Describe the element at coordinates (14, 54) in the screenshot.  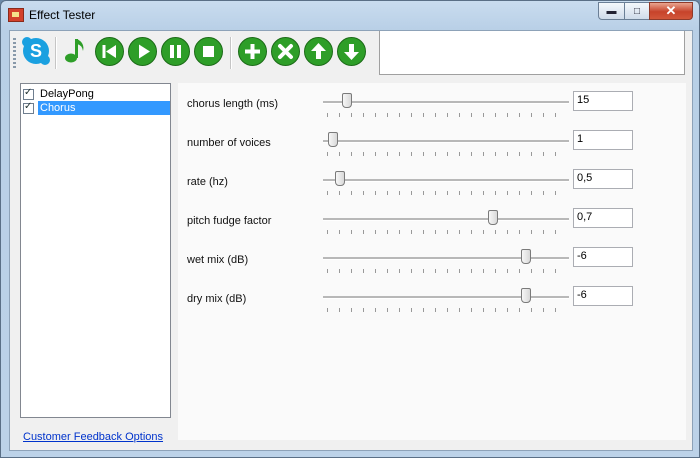
I see `toolbar-grip-icon` at that location.